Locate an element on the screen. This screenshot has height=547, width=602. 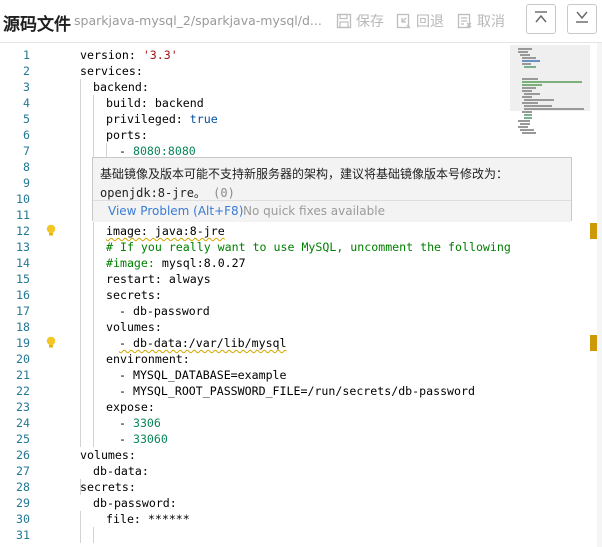
code-line: services: is located at coordinates (111, 71).